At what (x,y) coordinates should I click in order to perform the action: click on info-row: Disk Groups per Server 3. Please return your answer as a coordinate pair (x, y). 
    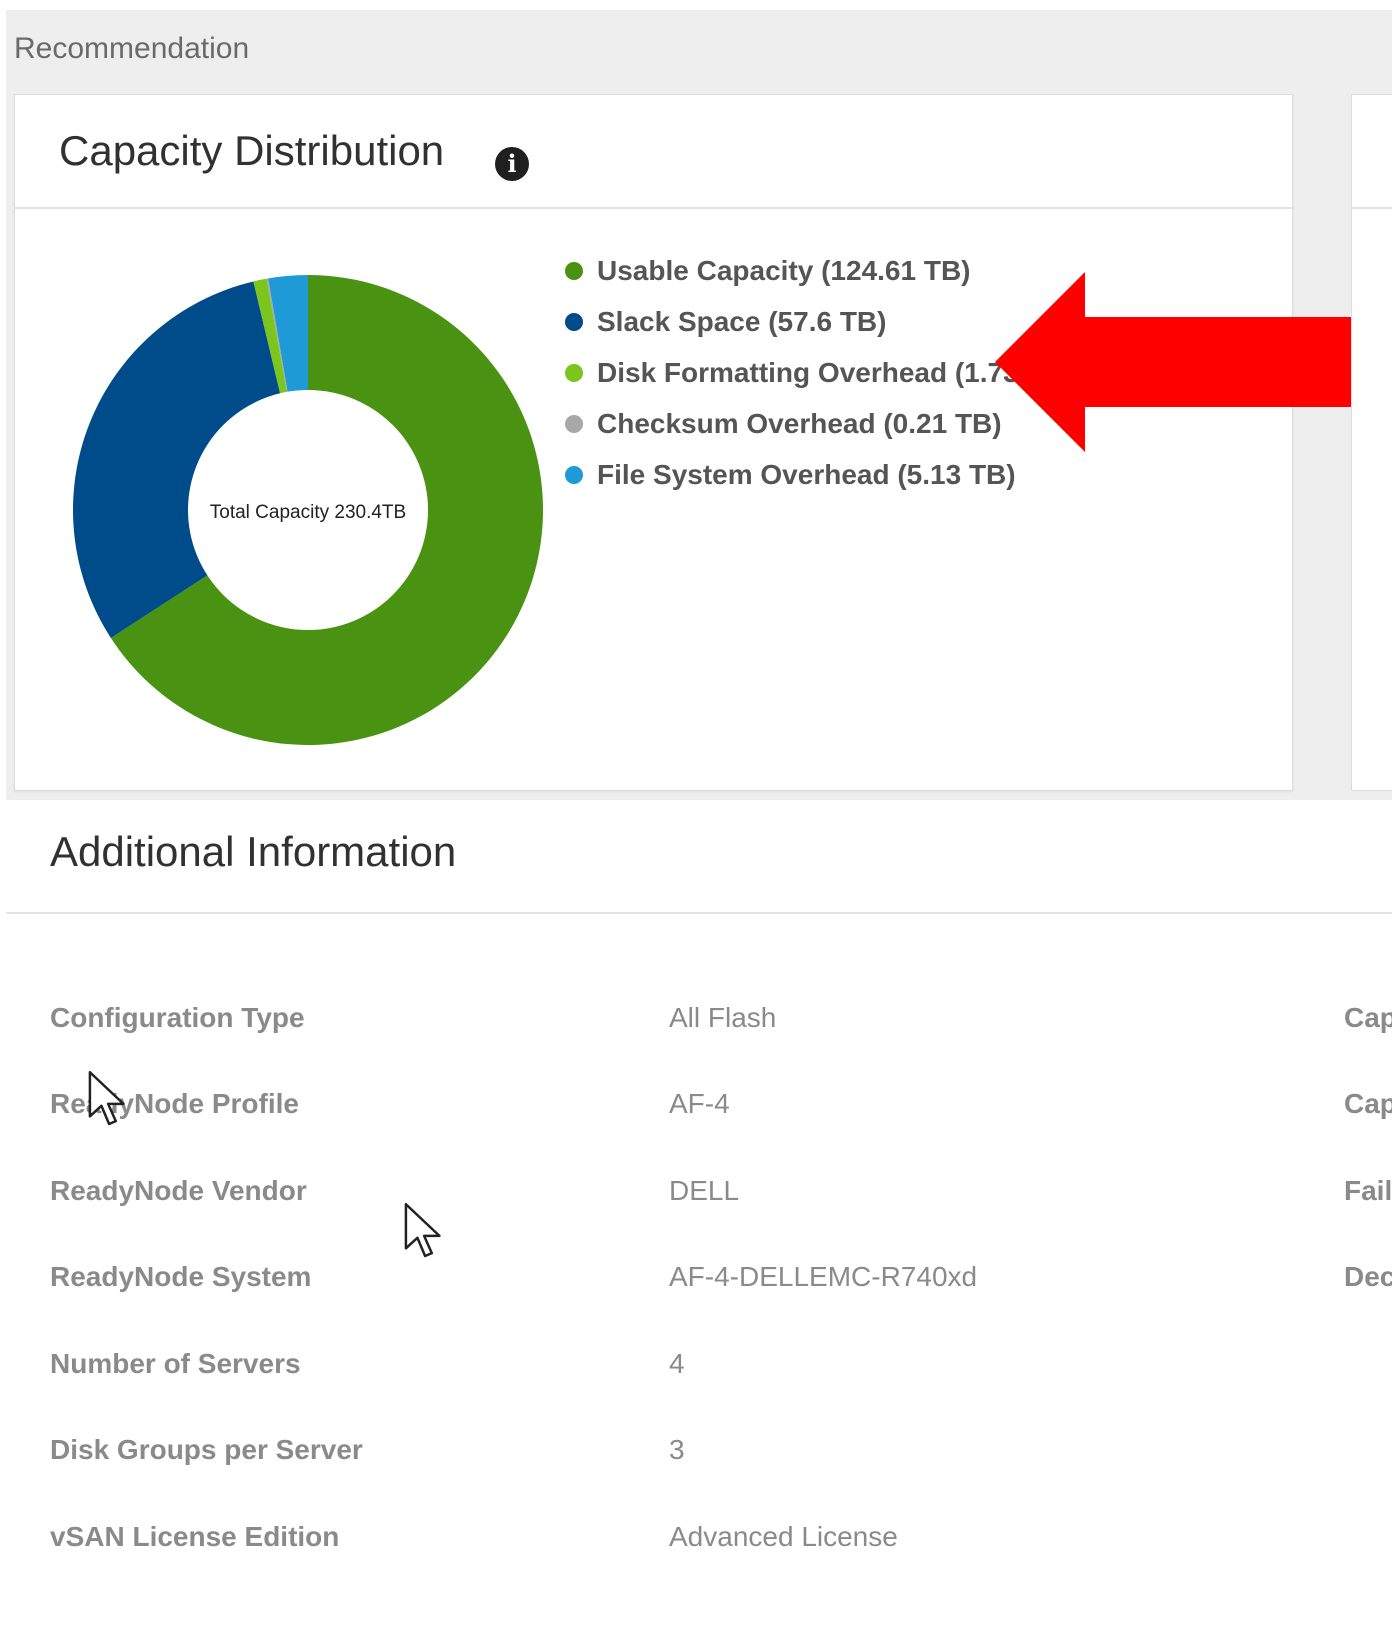
    Looking at the image, I should click on (699, 1464).